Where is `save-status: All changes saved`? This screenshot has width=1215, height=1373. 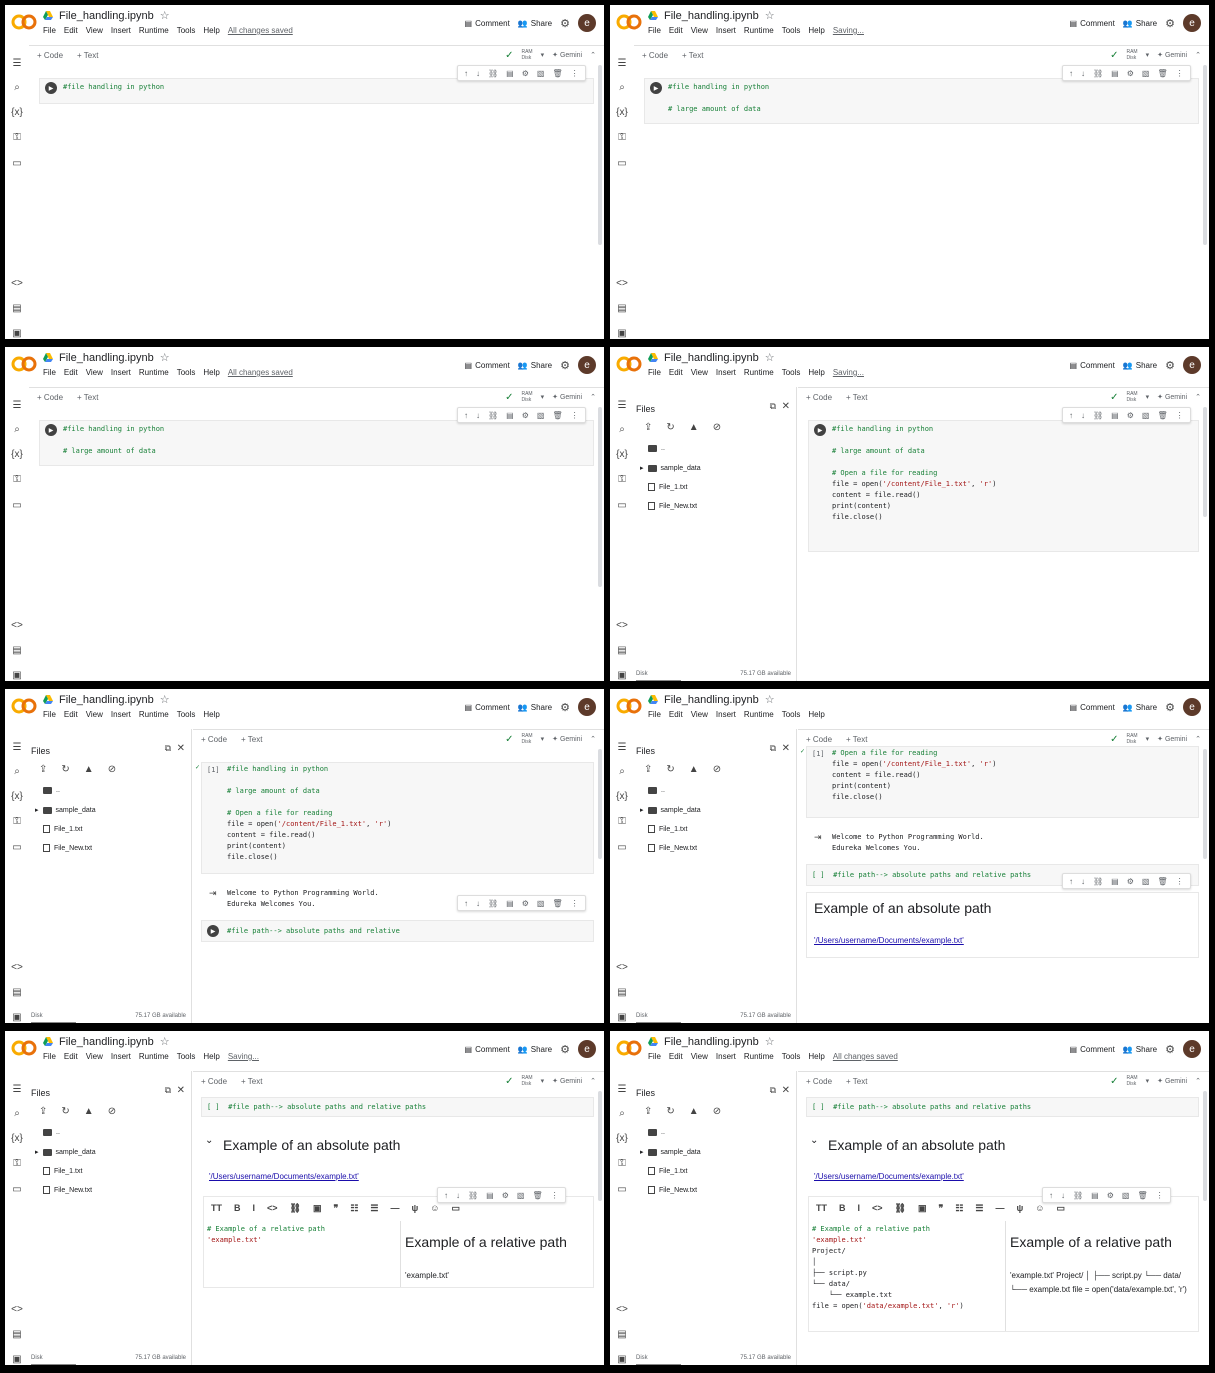 save-status: All changes saved is located at coordinates (865, 1056).